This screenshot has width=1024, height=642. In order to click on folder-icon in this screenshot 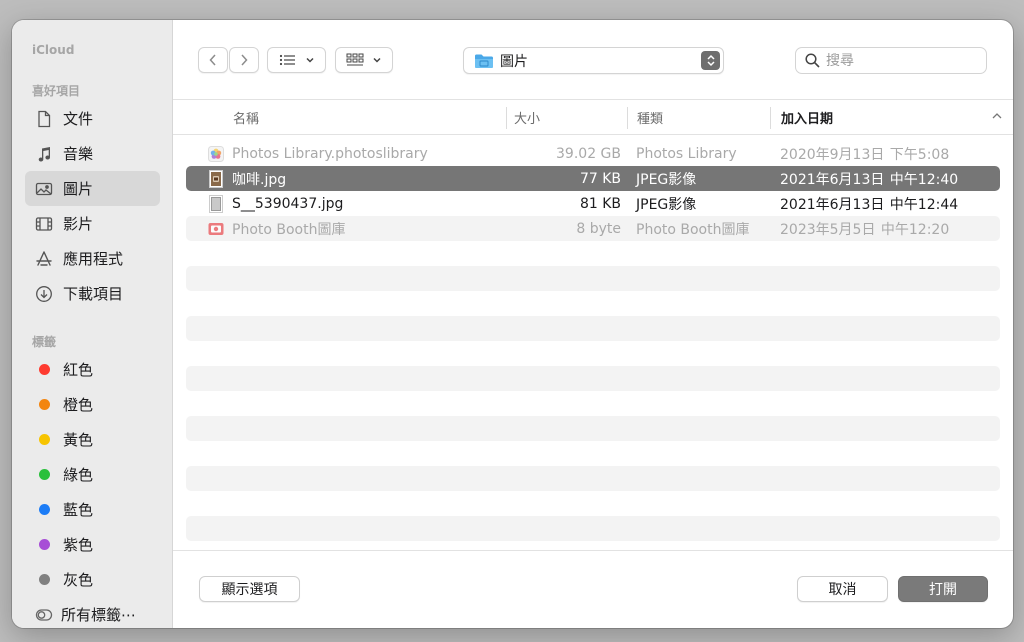, I will do `click(484, 61)`.